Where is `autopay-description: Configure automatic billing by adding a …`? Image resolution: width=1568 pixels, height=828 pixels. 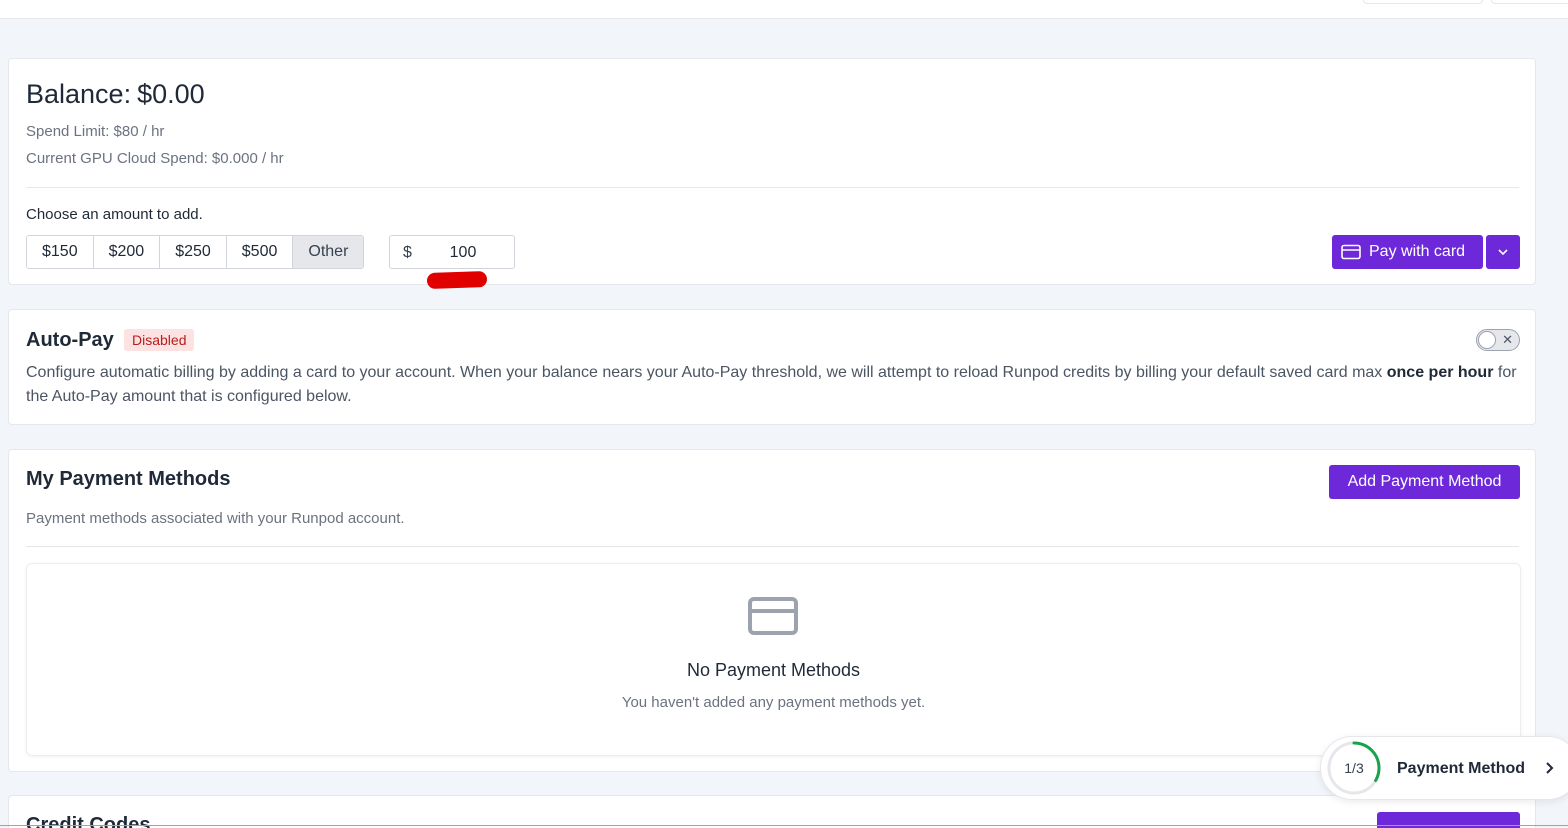 autopay-description: Configure automatic billing by adding a … is located at coordinates (773, 385).